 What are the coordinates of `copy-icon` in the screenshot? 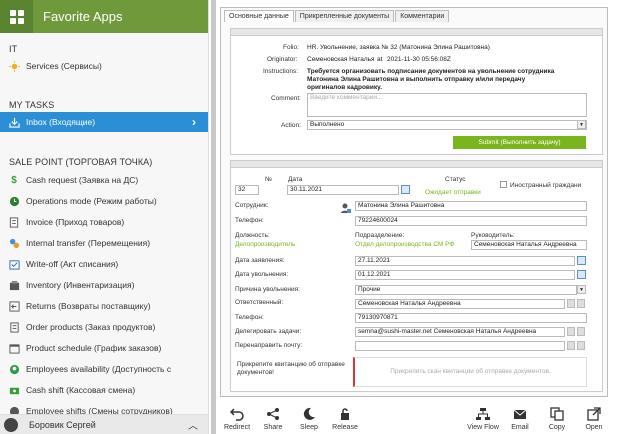 It's located at (557, 414).